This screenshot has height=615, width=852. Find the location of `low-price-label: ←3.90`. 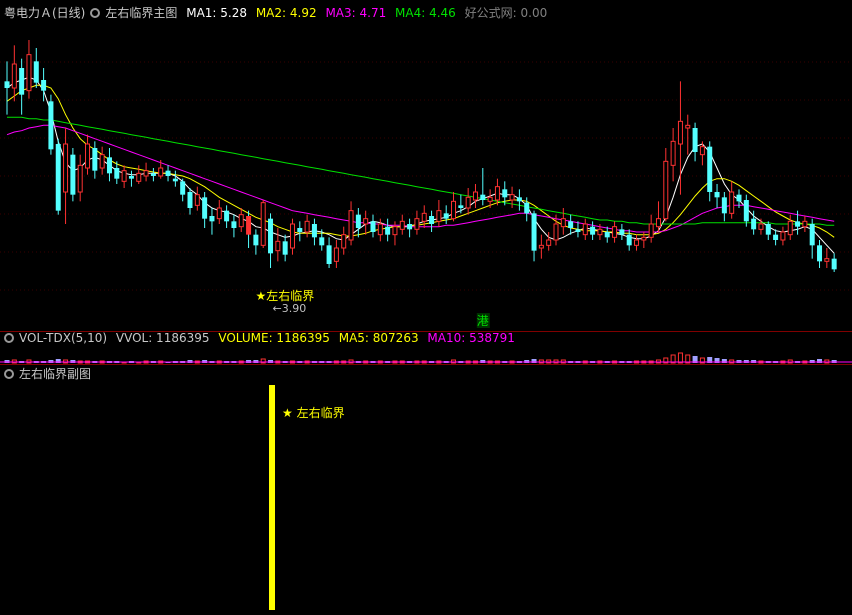

low-price-label: ←3.90 is located at coordinates (290, 308).